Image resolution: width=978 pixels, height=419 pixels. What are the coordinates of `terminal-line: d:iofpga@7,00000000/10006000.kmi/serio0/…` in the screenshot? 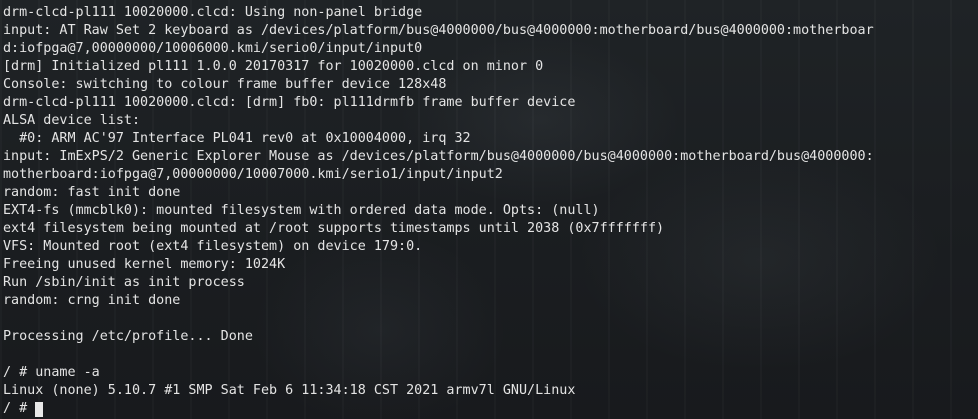 It's located at (213, 48).